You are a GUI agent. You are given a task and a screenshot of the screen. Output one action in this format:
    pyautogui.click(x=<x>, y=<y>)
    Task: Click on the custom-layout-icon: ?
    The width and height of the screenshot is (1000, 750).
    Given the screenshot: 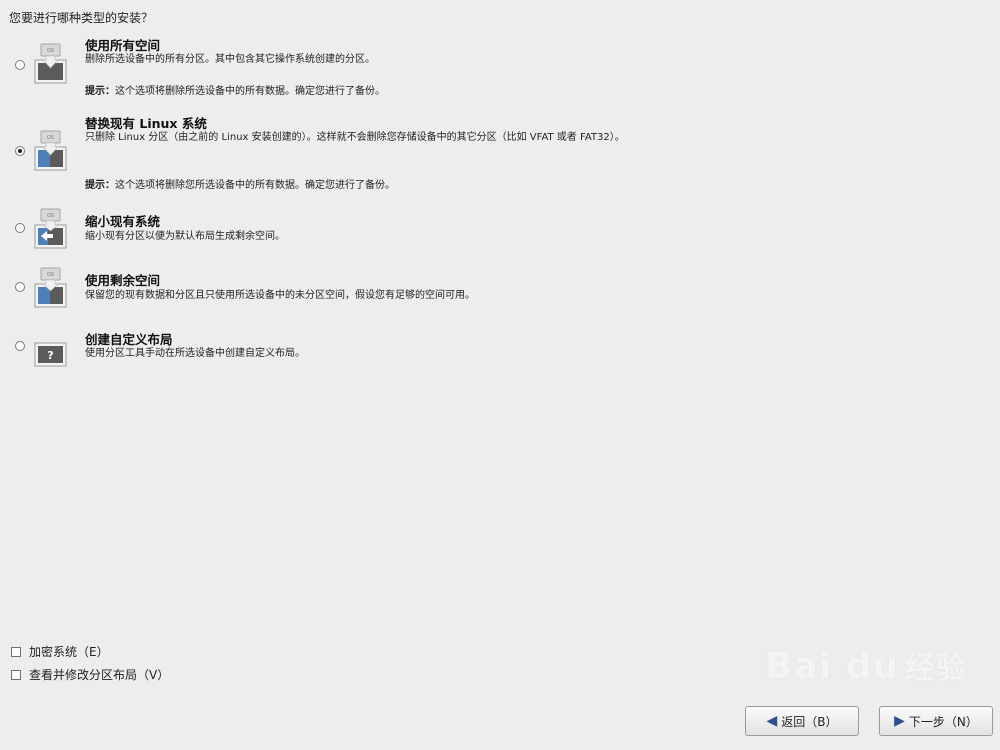 What is the action you would take?
    pyautogui.click(x=50, y=354)
    